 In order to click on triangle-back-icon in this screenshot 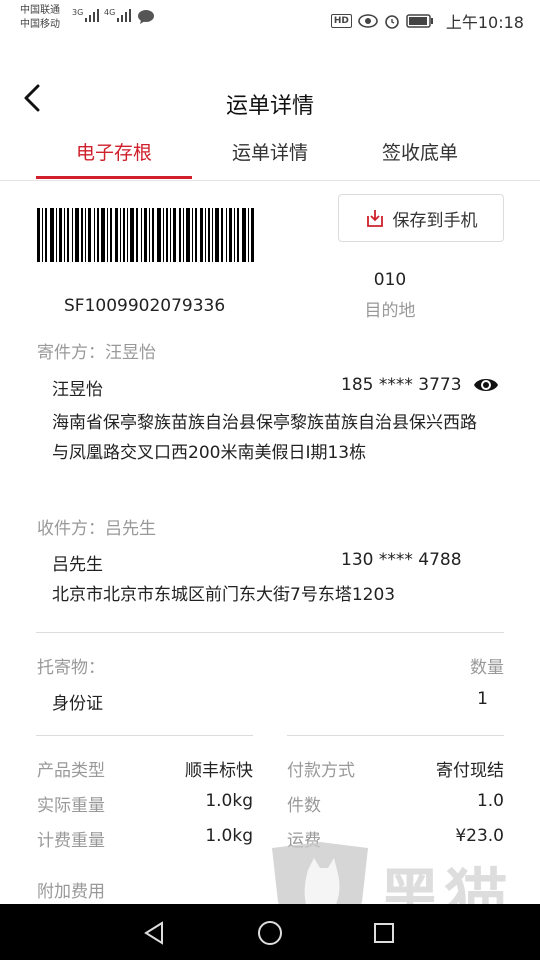, I will do `click(153, 933)`.